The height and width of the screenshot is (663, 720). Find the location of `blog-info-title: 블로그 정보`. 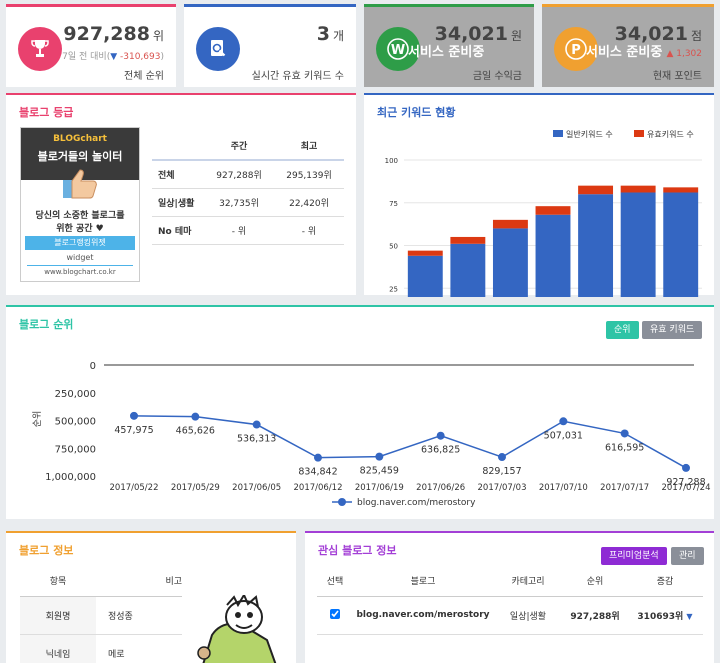

blog-info-title: 블로그 정보 is located at coordinates (46, 550).